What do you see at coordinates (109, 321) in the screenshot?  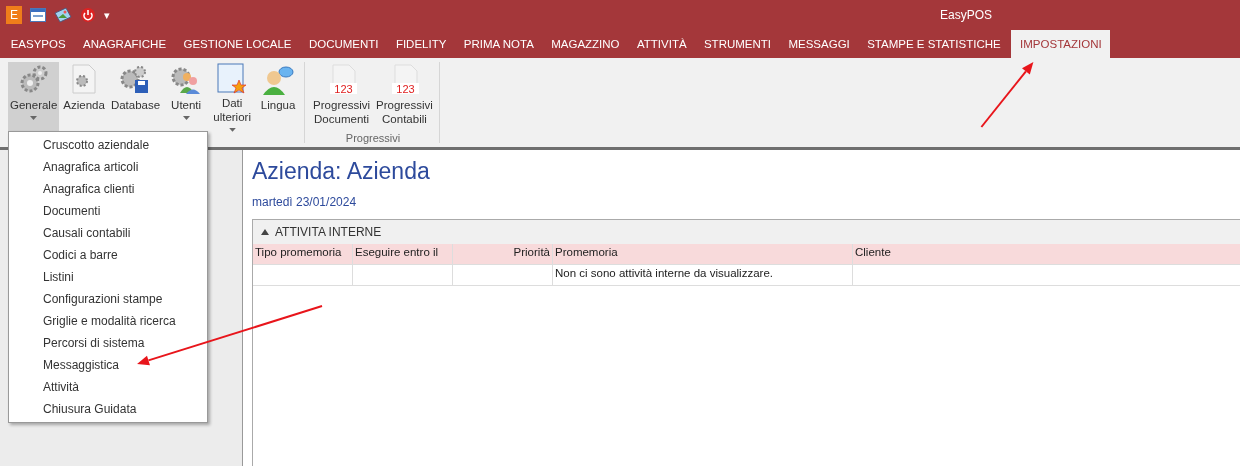 I see `menu-item: Griglie e modalità ricerca` at bounding box center [109, 321].